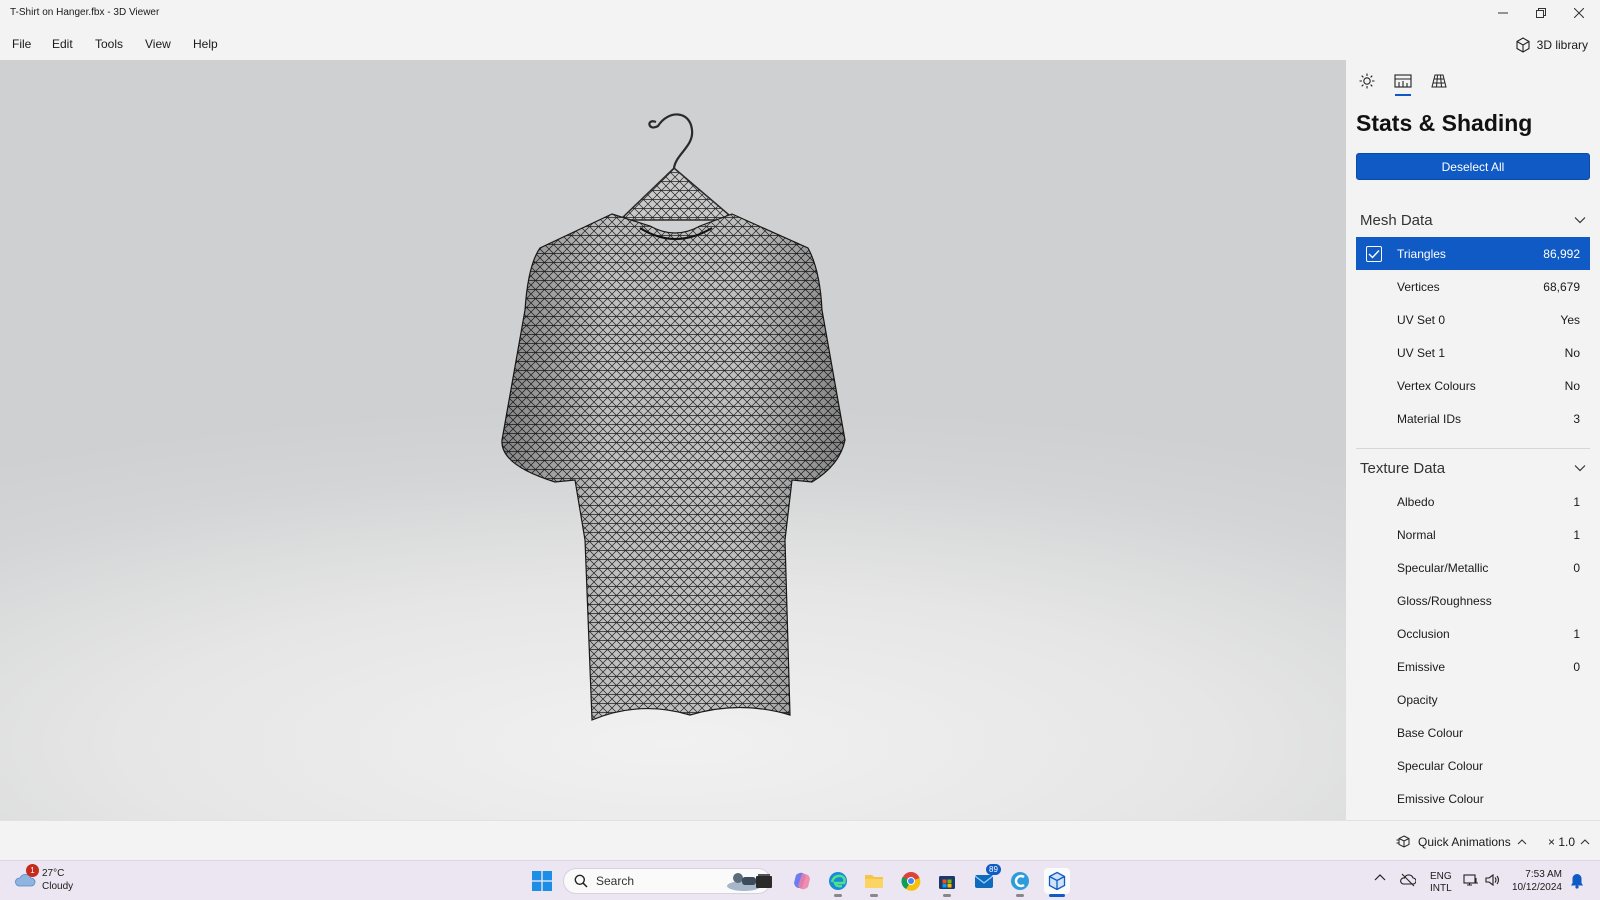 This screenshot has width=1600, height=900. I want to click on panel-title: Stats & Shading, so click(1444, 123).